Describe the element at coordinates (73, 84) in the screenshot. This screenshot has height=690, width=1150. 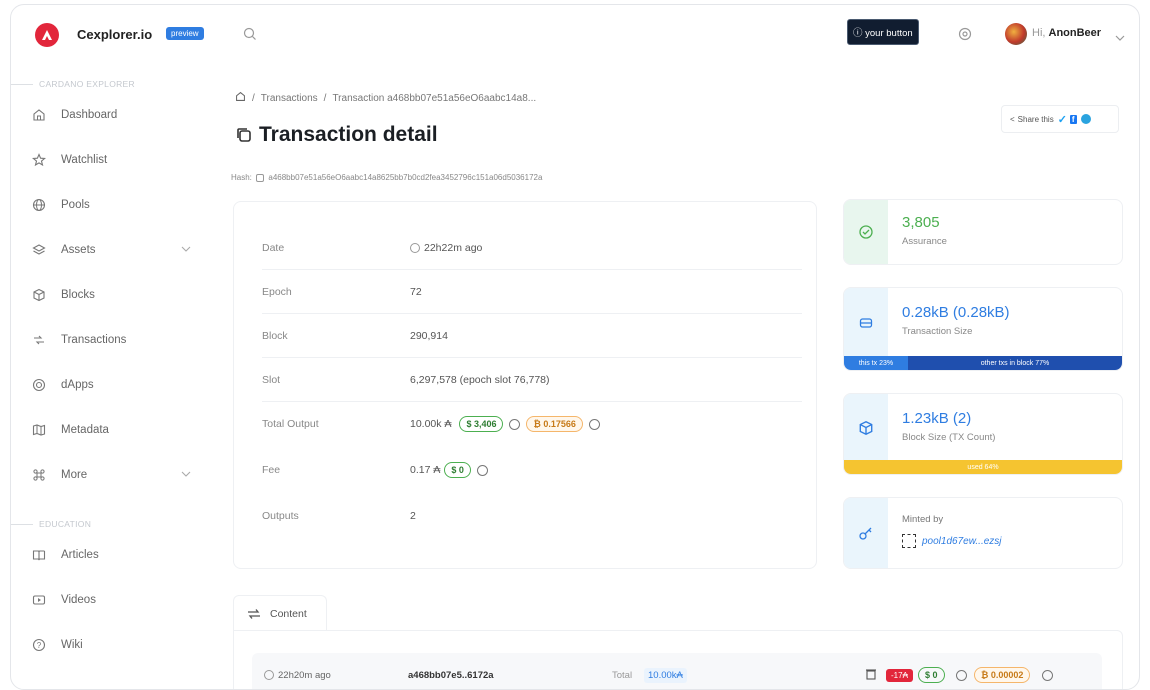
I see `section-title-cardano: CARDANO EXPLORER` at that location.